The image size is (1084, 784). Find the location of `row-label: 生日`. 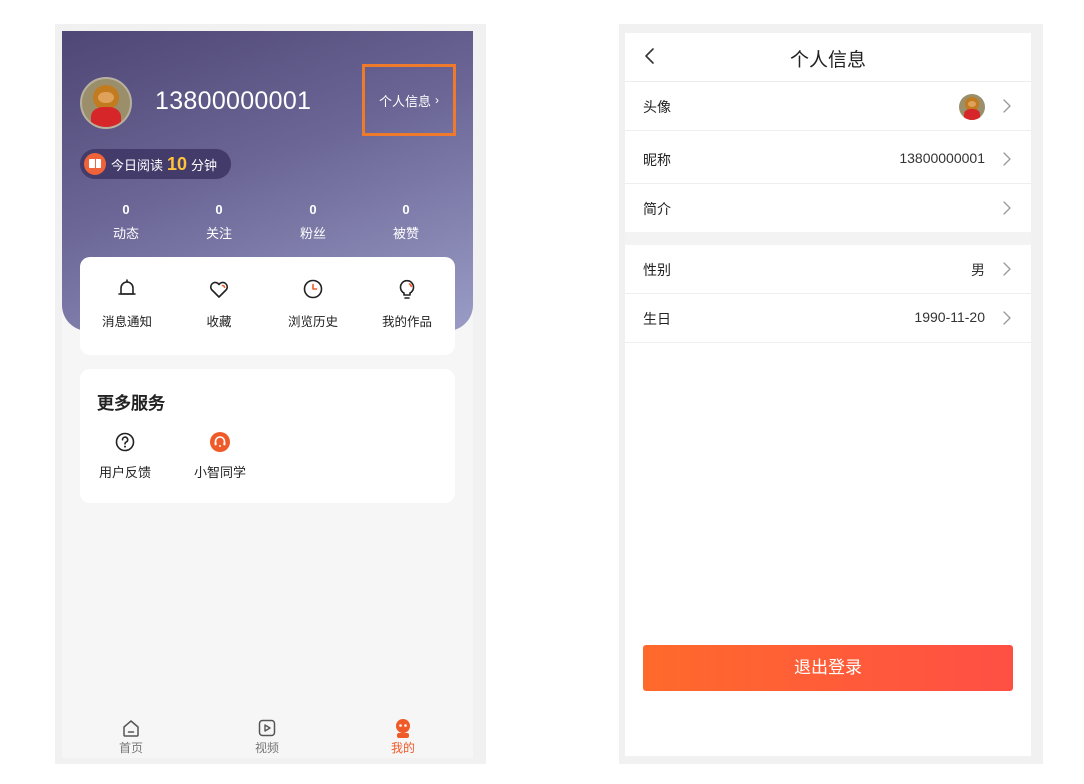

row-label: 生日 is located at coordinates (657, 319).